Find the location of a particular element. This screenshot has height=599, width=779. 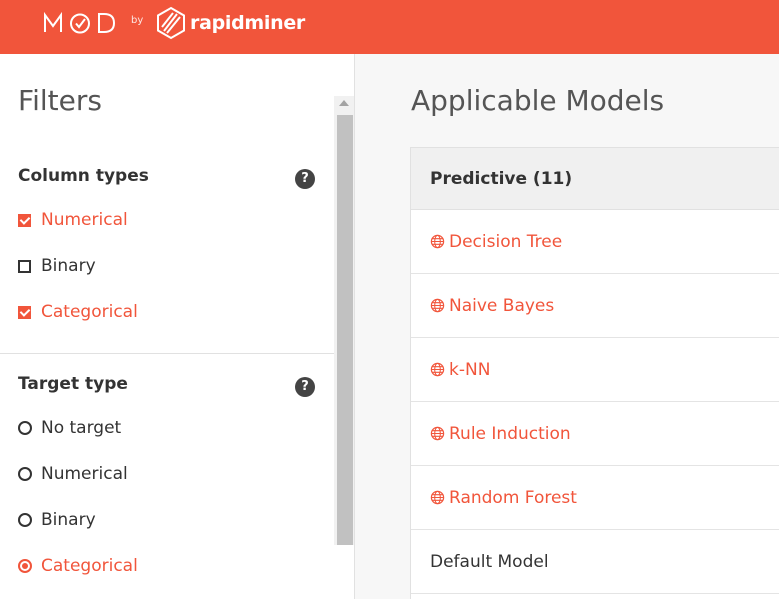

model-link: Random Forest is located at coordinates (513, 498).